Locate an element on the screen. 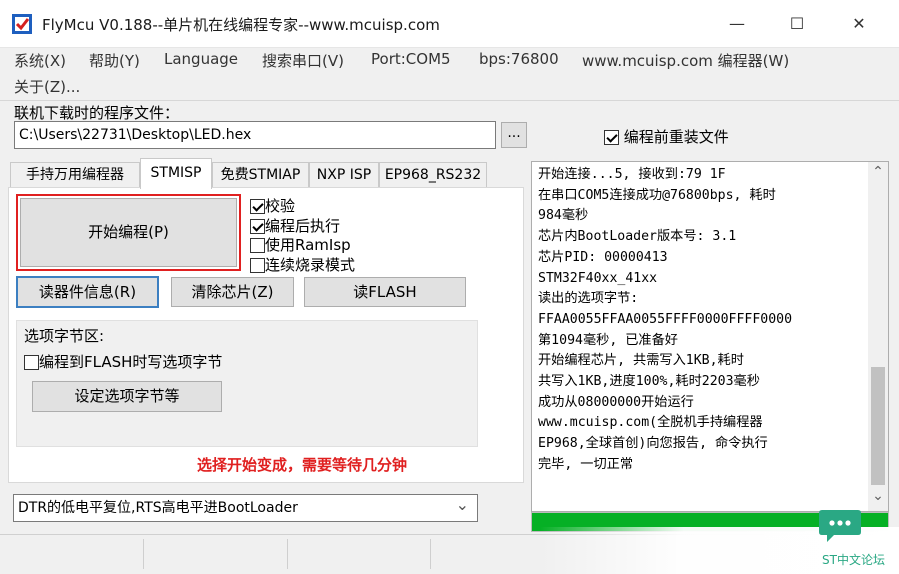 Image resolution: width=899 pixels, height=574 pixels. log-line: 芯片内BootLoader版本号: 3.1 is located at coordinates (637, 237).